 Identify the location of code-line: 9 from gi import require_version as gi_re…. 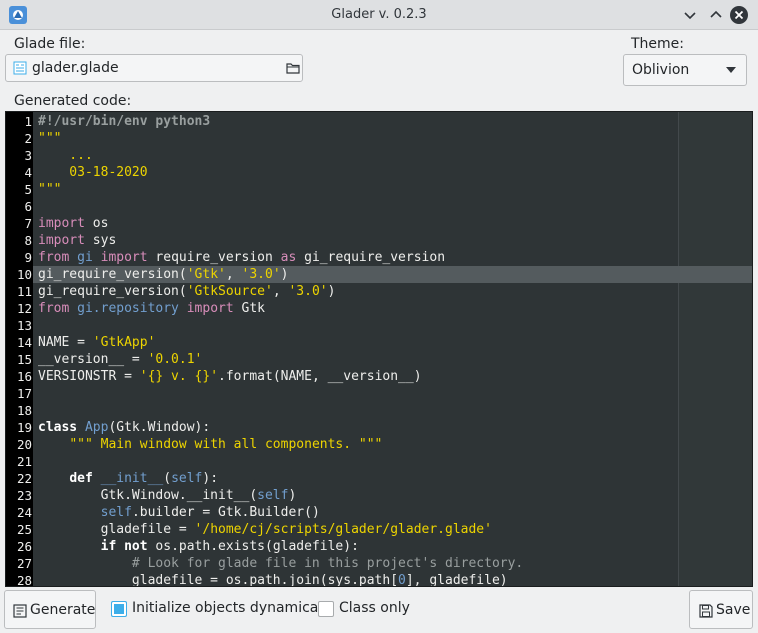
(379, 257).